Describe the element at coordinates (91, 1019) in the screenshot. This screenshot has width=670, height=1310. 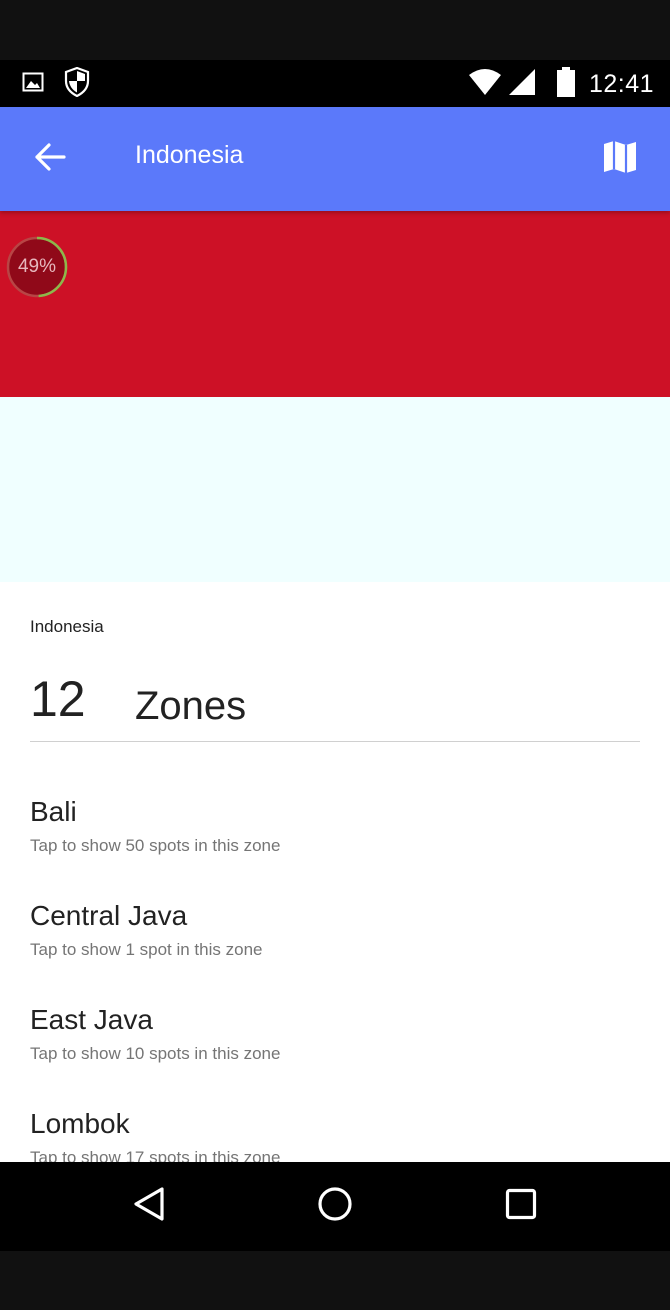
I see `zone-name: East Java` at that location.